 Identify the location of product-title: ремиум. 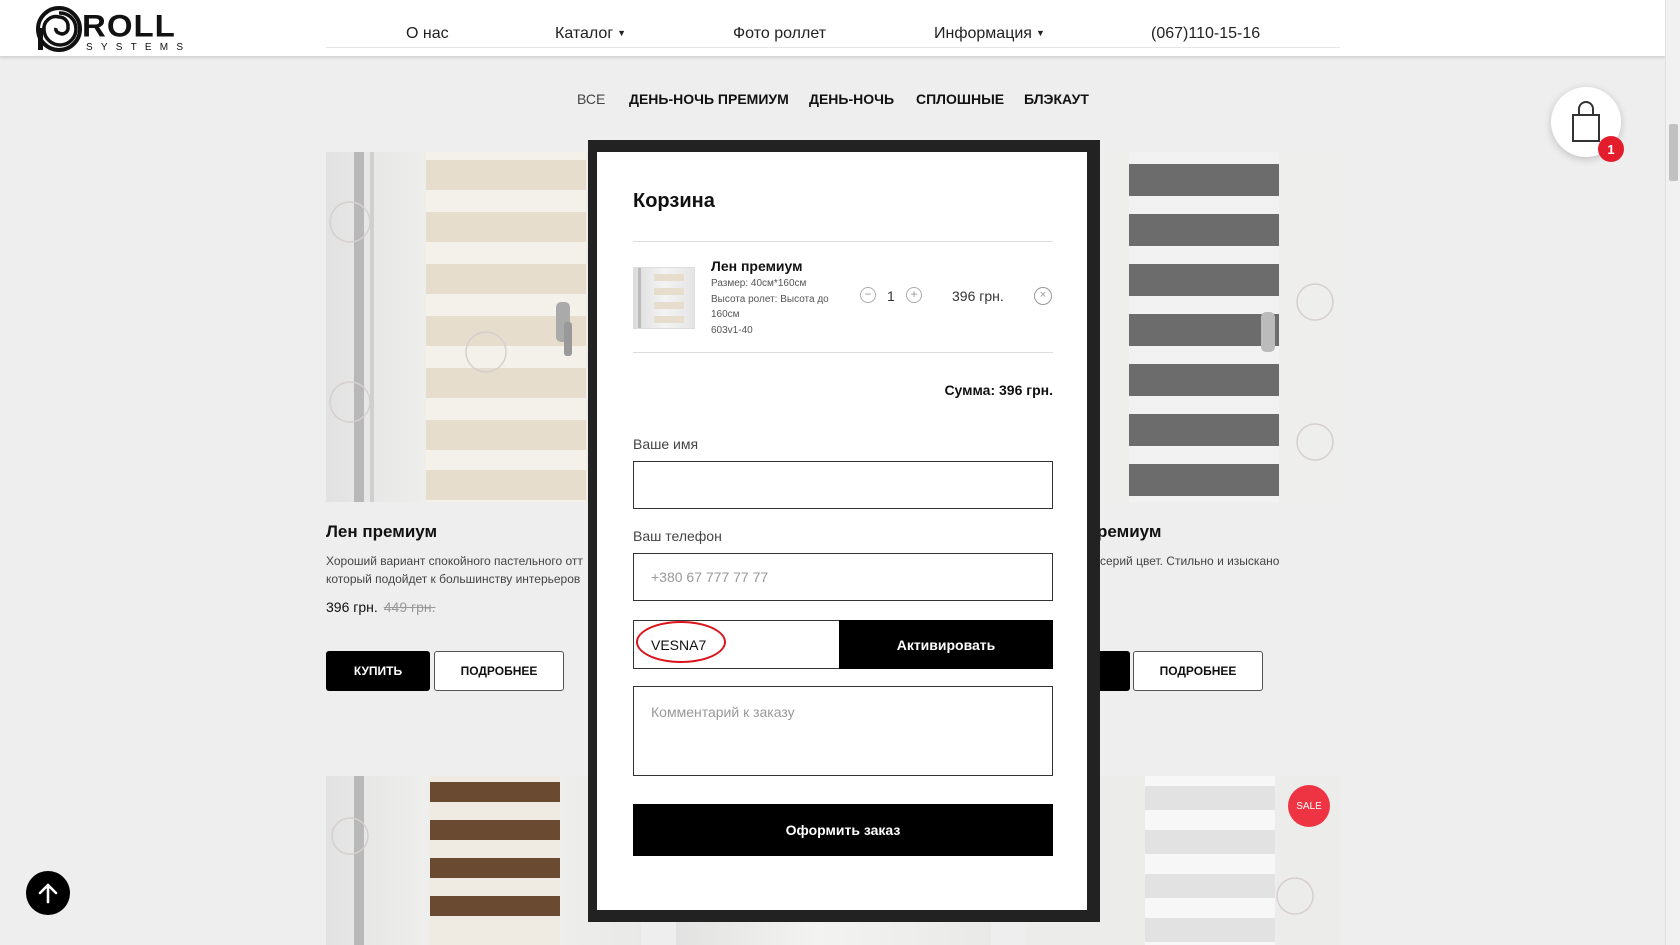
(1129, 532).